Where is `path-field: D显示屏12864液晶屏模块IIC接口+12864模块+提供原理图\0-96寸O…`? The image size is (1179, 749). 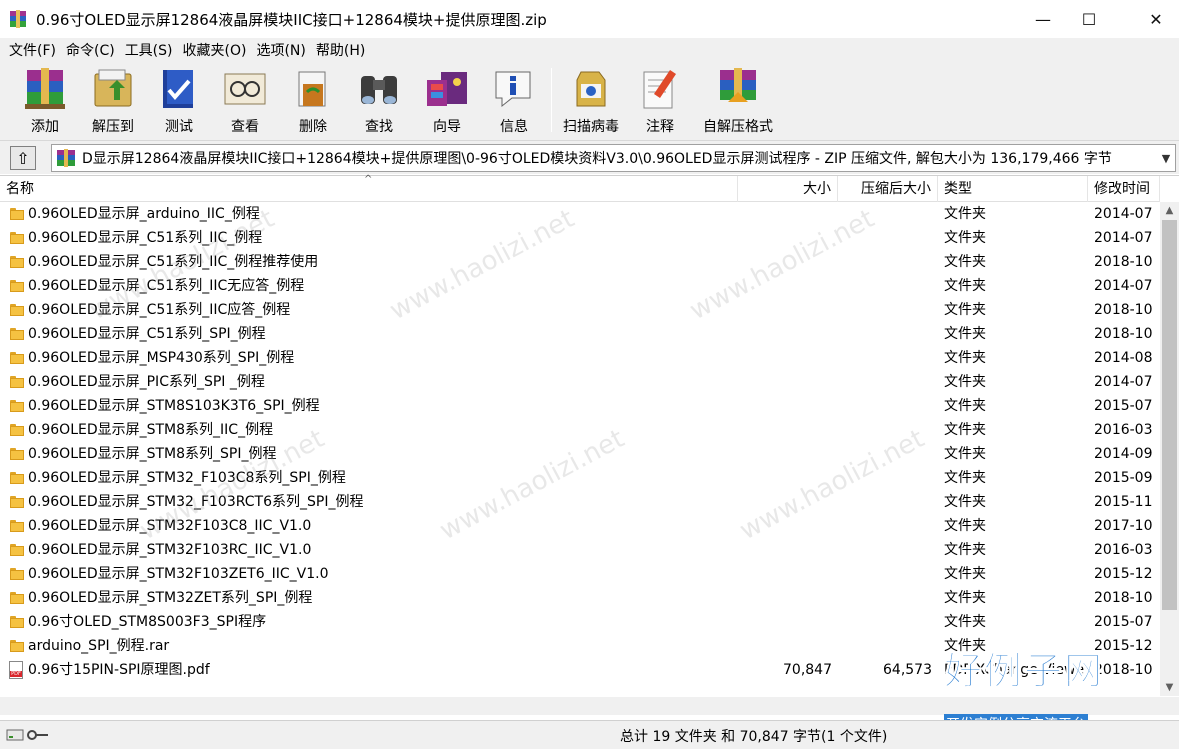
path-field: D显示屏12864液晶屏模块IIC接口+12864模块+提供原理图\0-96寸O… is located at coordinates (613, 158).